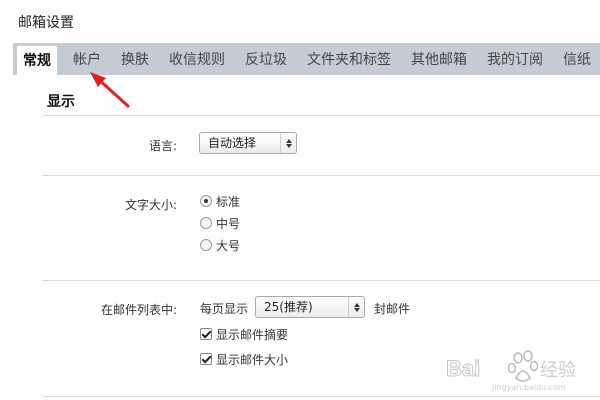 The height and width of the screenshot is (400, 600). What do you see at coordinates (252, 359) in the screenshot?
I see `checkbox-label: 显示邮件大小` at bounding box center [252, 359].